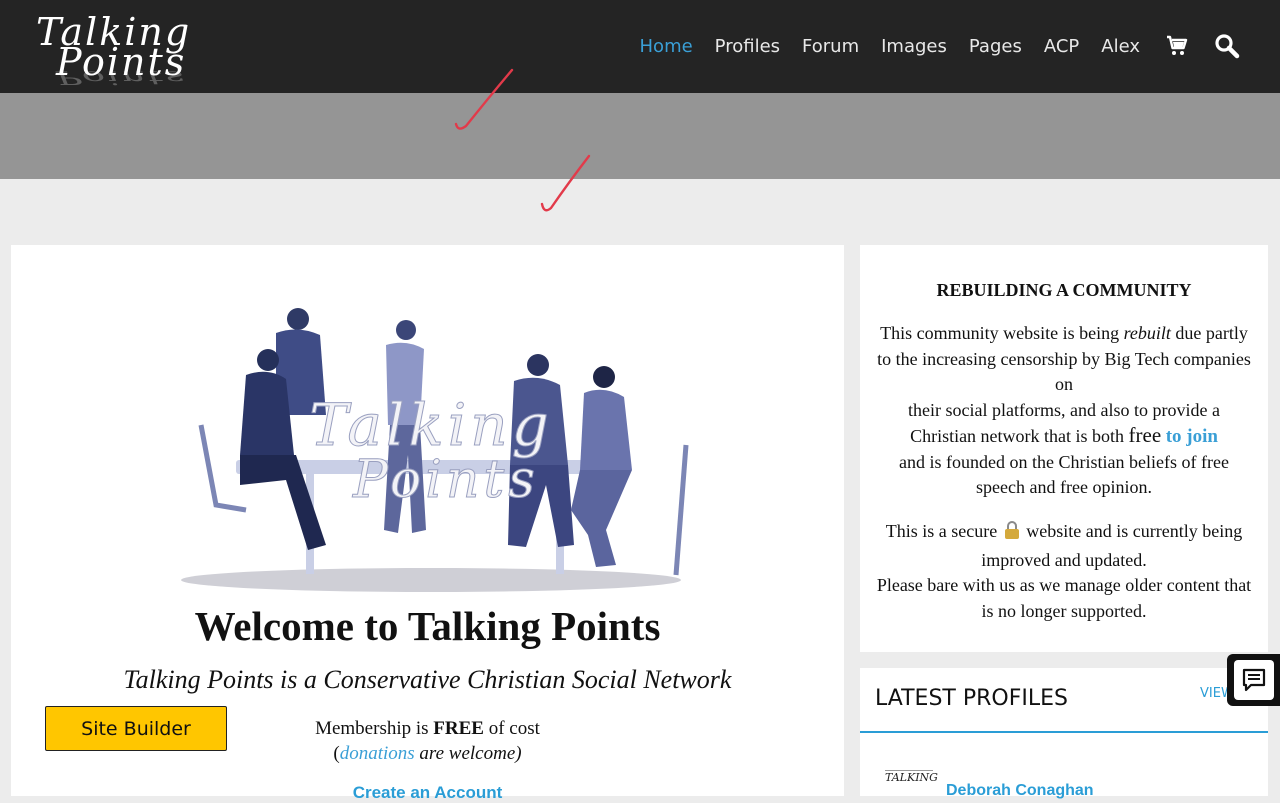 This screenshot has width=1280, height=803. What do you see at coordinates (1192, 436) in the screenshot?
I see `join-link: to join` at bounding box center [1192, 436].